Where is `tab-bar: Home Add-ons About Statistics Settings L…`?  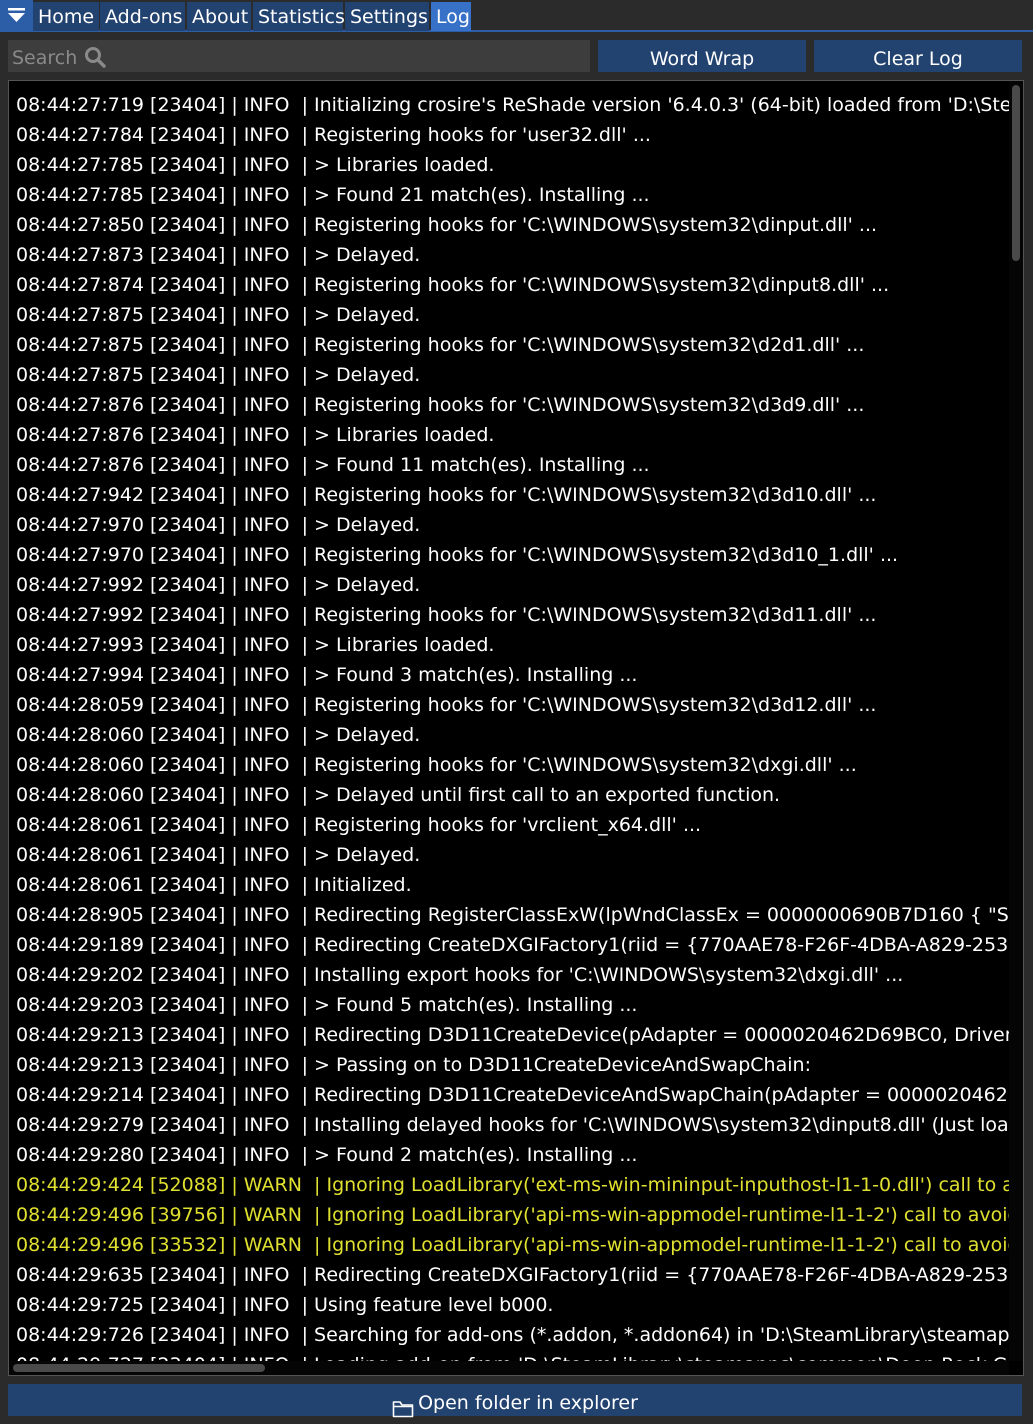 tab-bar: Home Add-ons About Statistics Settings L… is located at coordinates (516, 16).